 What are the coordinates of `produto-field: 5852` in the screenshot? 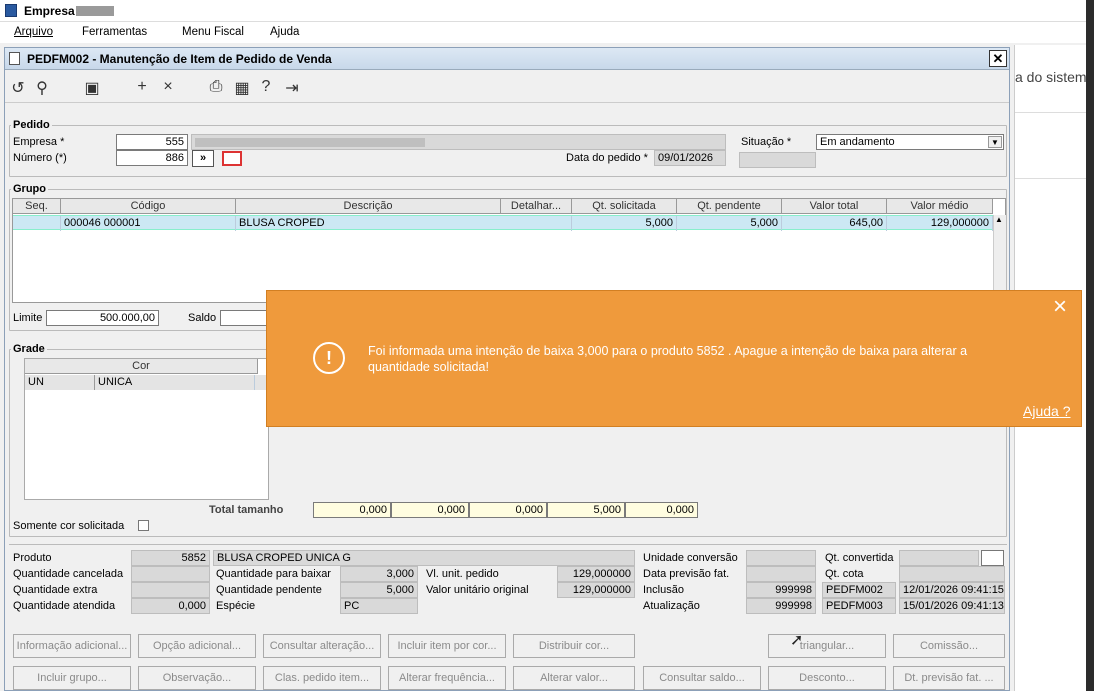 It's located at (170, 558).